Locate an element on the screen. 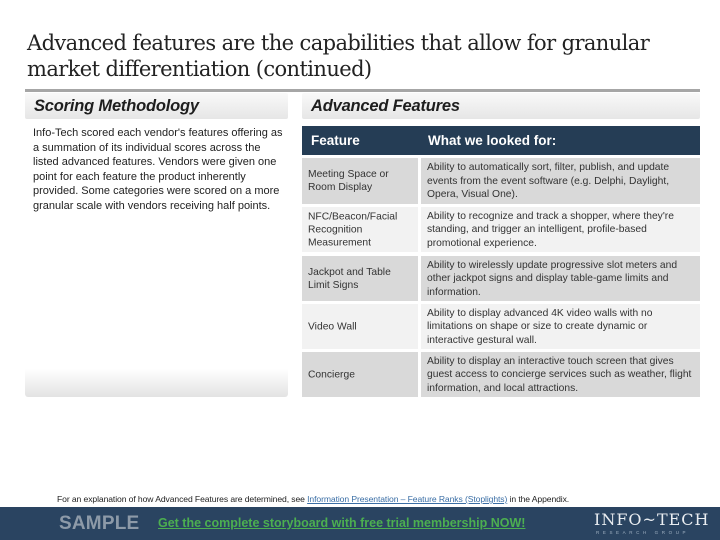 The width and height of the screenshot is (720, 540). feature-cell: Video Wall is located at coordinates (360, 326).